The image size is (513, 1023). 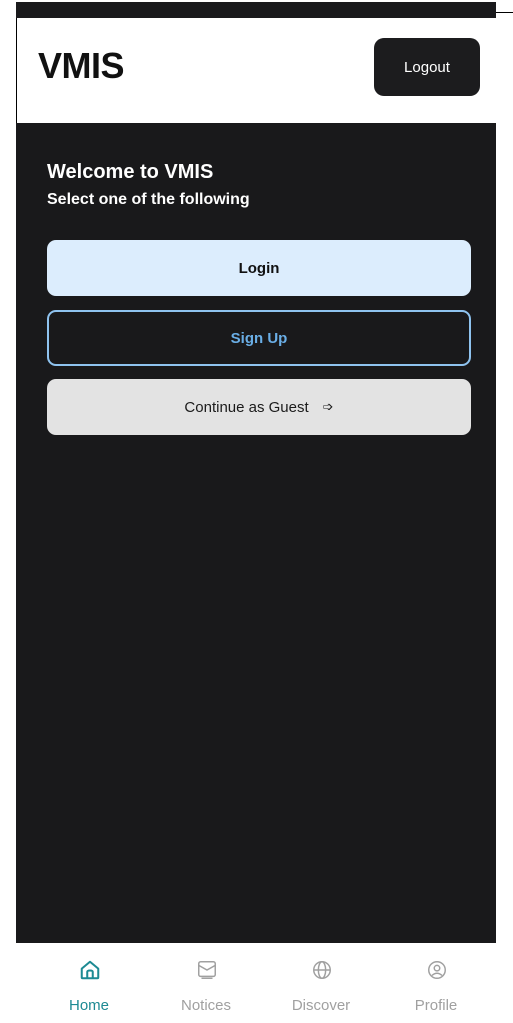 I want to click on bottom-nav: Home Notices Discover Profile, so click(x=256, y=983).